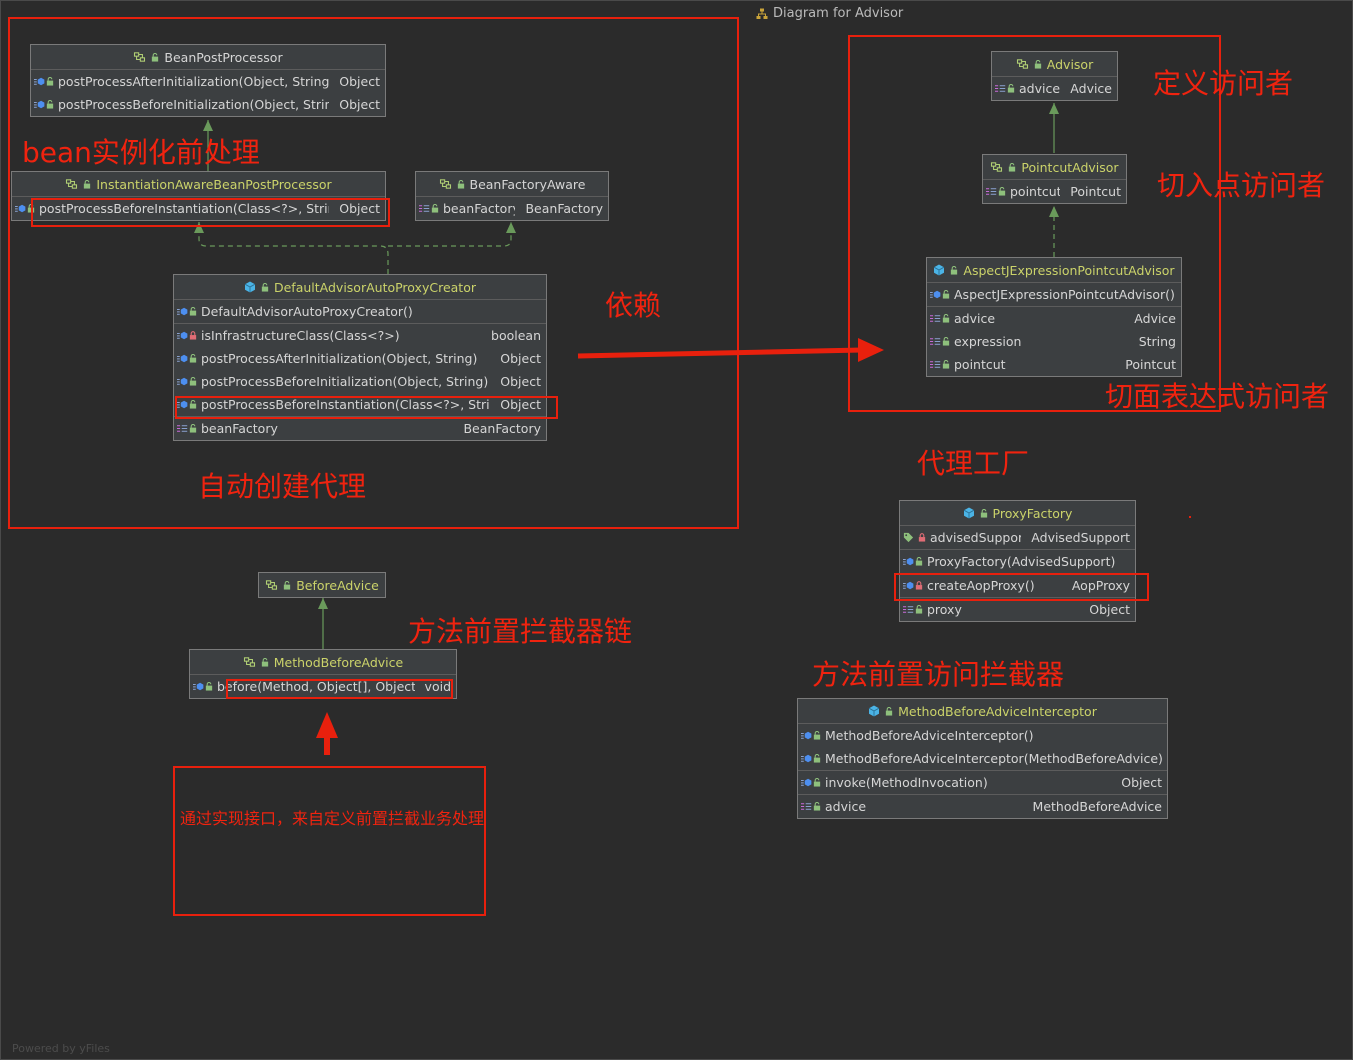 This screenshot has width=1353, height=1060. What do you see at coordinates (1141, 782) in the screenshot?
I see `method-type: Object` at bounding box center [1141, 782].